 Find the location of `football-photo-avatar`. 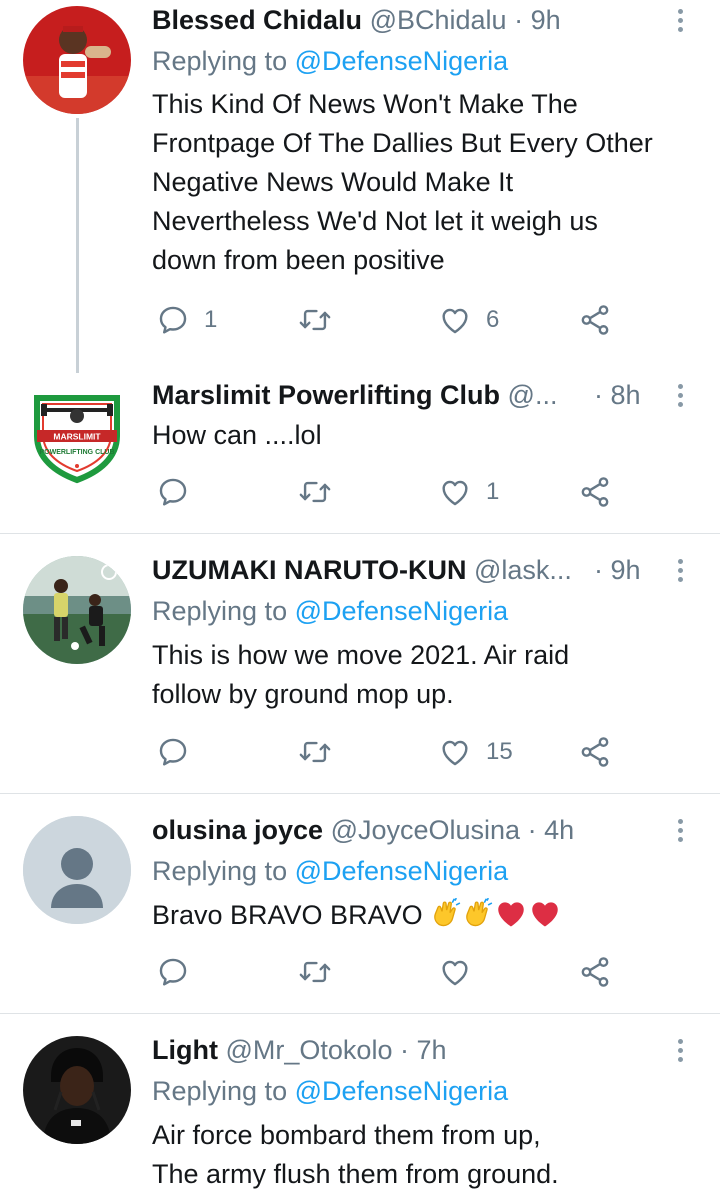

football-photo-avatar is located at coordinates (77, 610).